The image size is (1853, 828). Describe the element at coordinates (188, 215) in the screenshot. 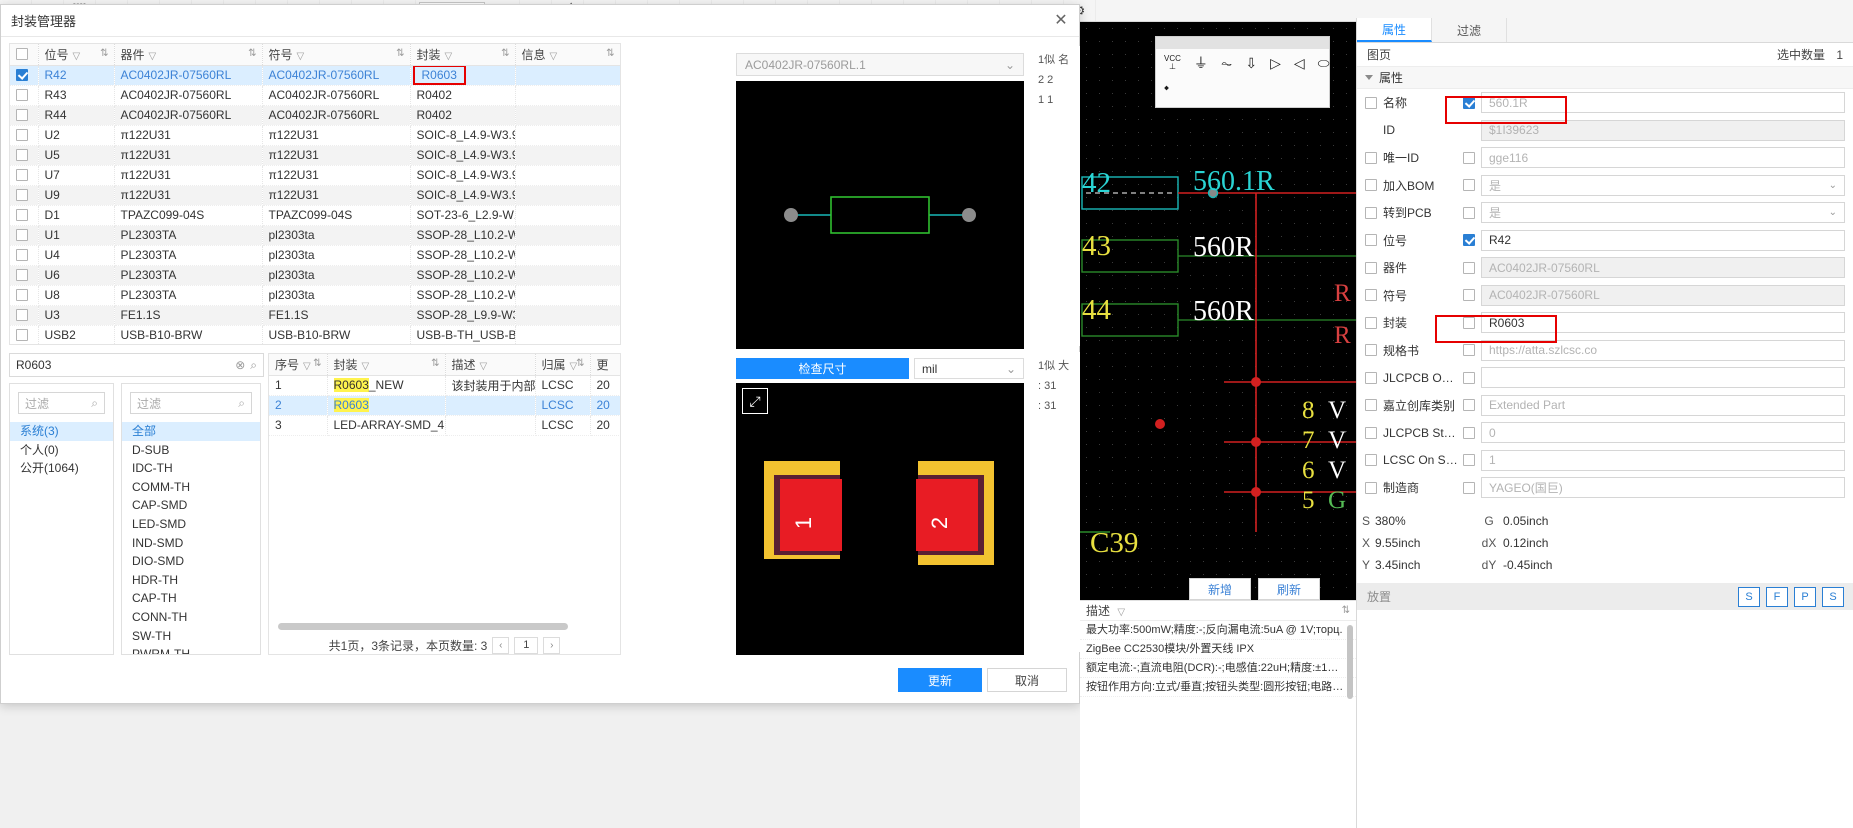

I see `cell-device: TPAZC099-04S` at that location.